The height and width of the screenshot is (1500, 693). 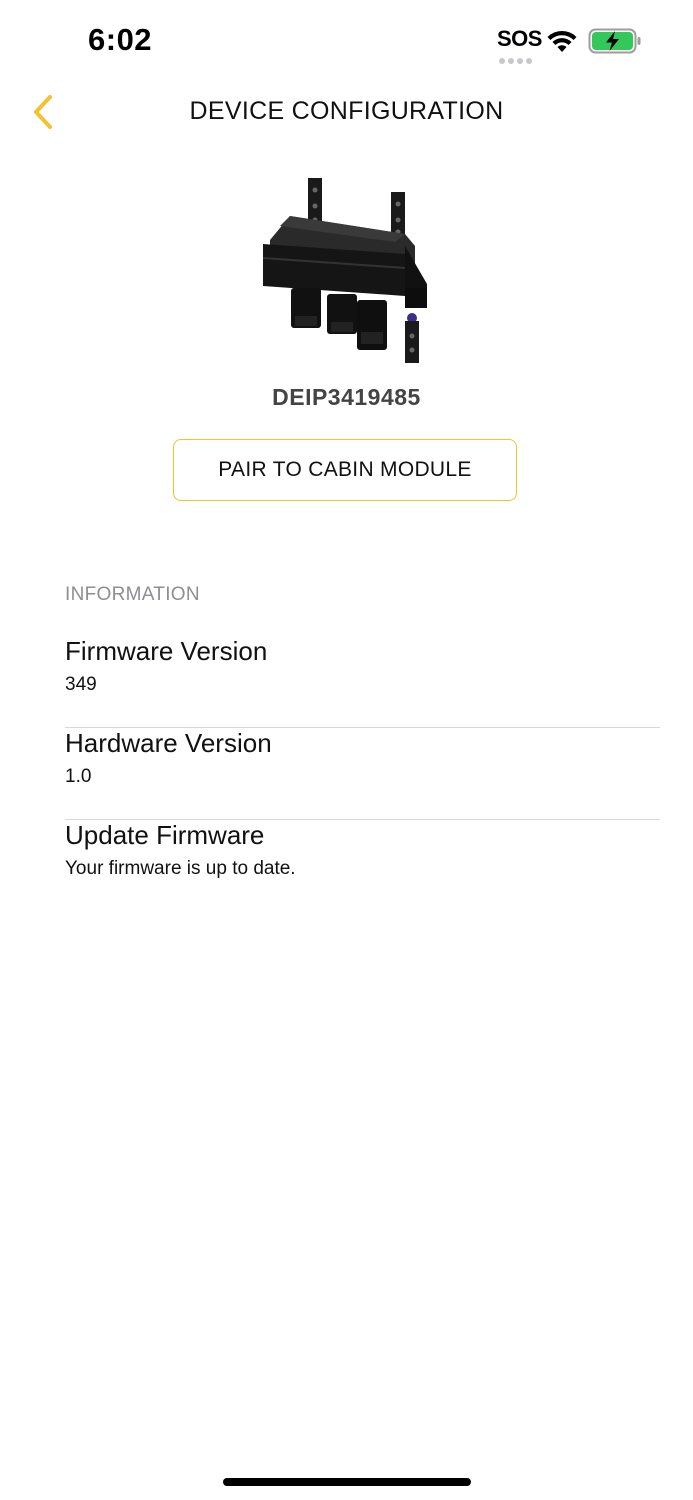 I want to click on info-value: 1.0, so click(x=78, y=776).